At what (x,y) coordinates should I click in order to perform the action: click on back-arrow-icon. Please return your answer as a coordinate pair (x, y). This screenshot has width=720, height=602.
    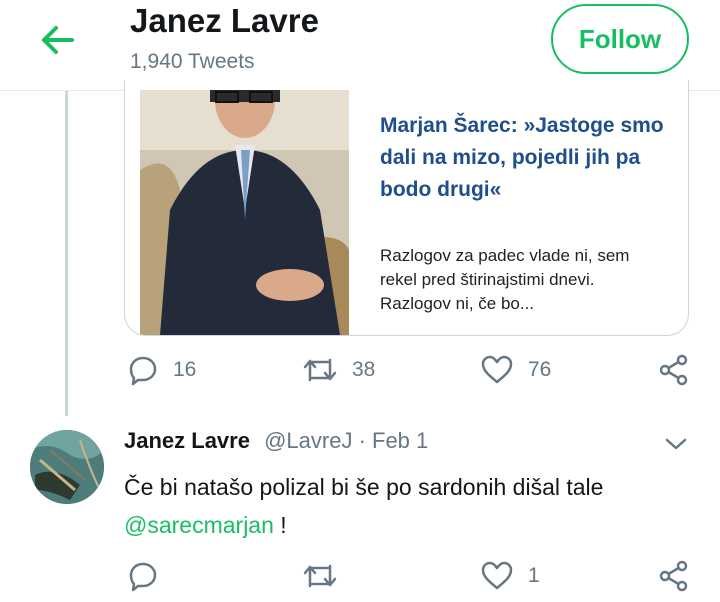
    Looking at the image, I should click on (58, 40).